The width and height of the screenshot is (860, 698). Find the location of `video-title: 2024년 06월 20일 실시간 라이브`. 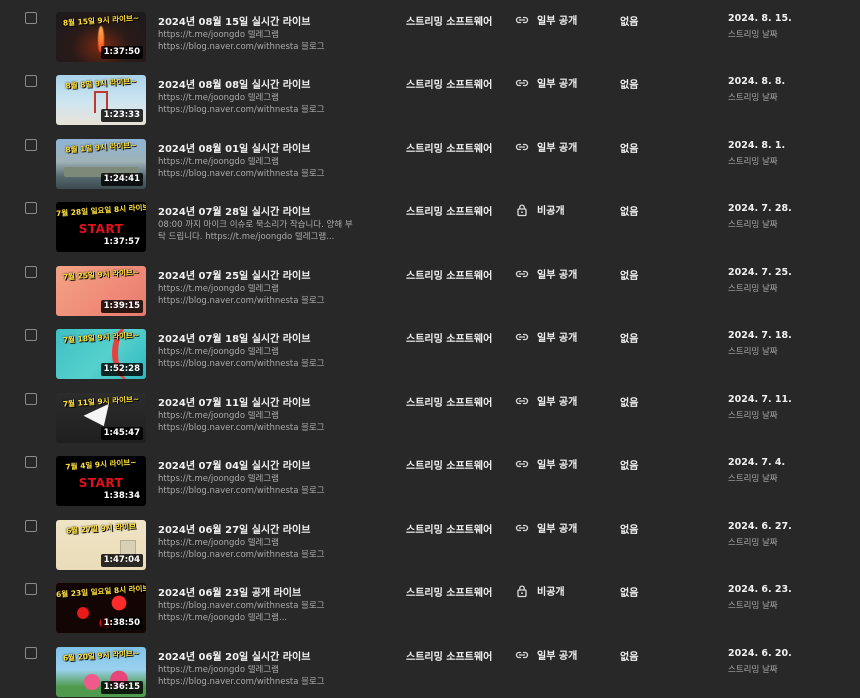

video-title: 2024년 06월 20일 실시간 라이브 is located at coordinates (234, 655).